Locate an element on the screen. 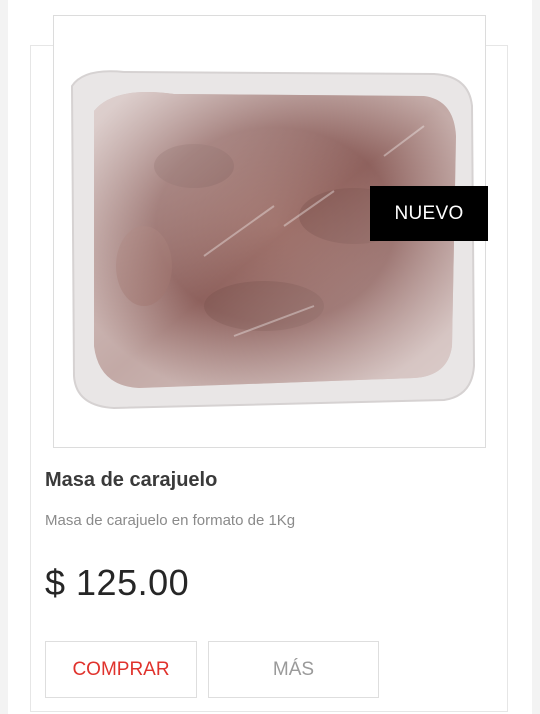 The height and width of the screenshot is (714, 540). product-price: $ 125.00 is located at coordinates (117, 582).